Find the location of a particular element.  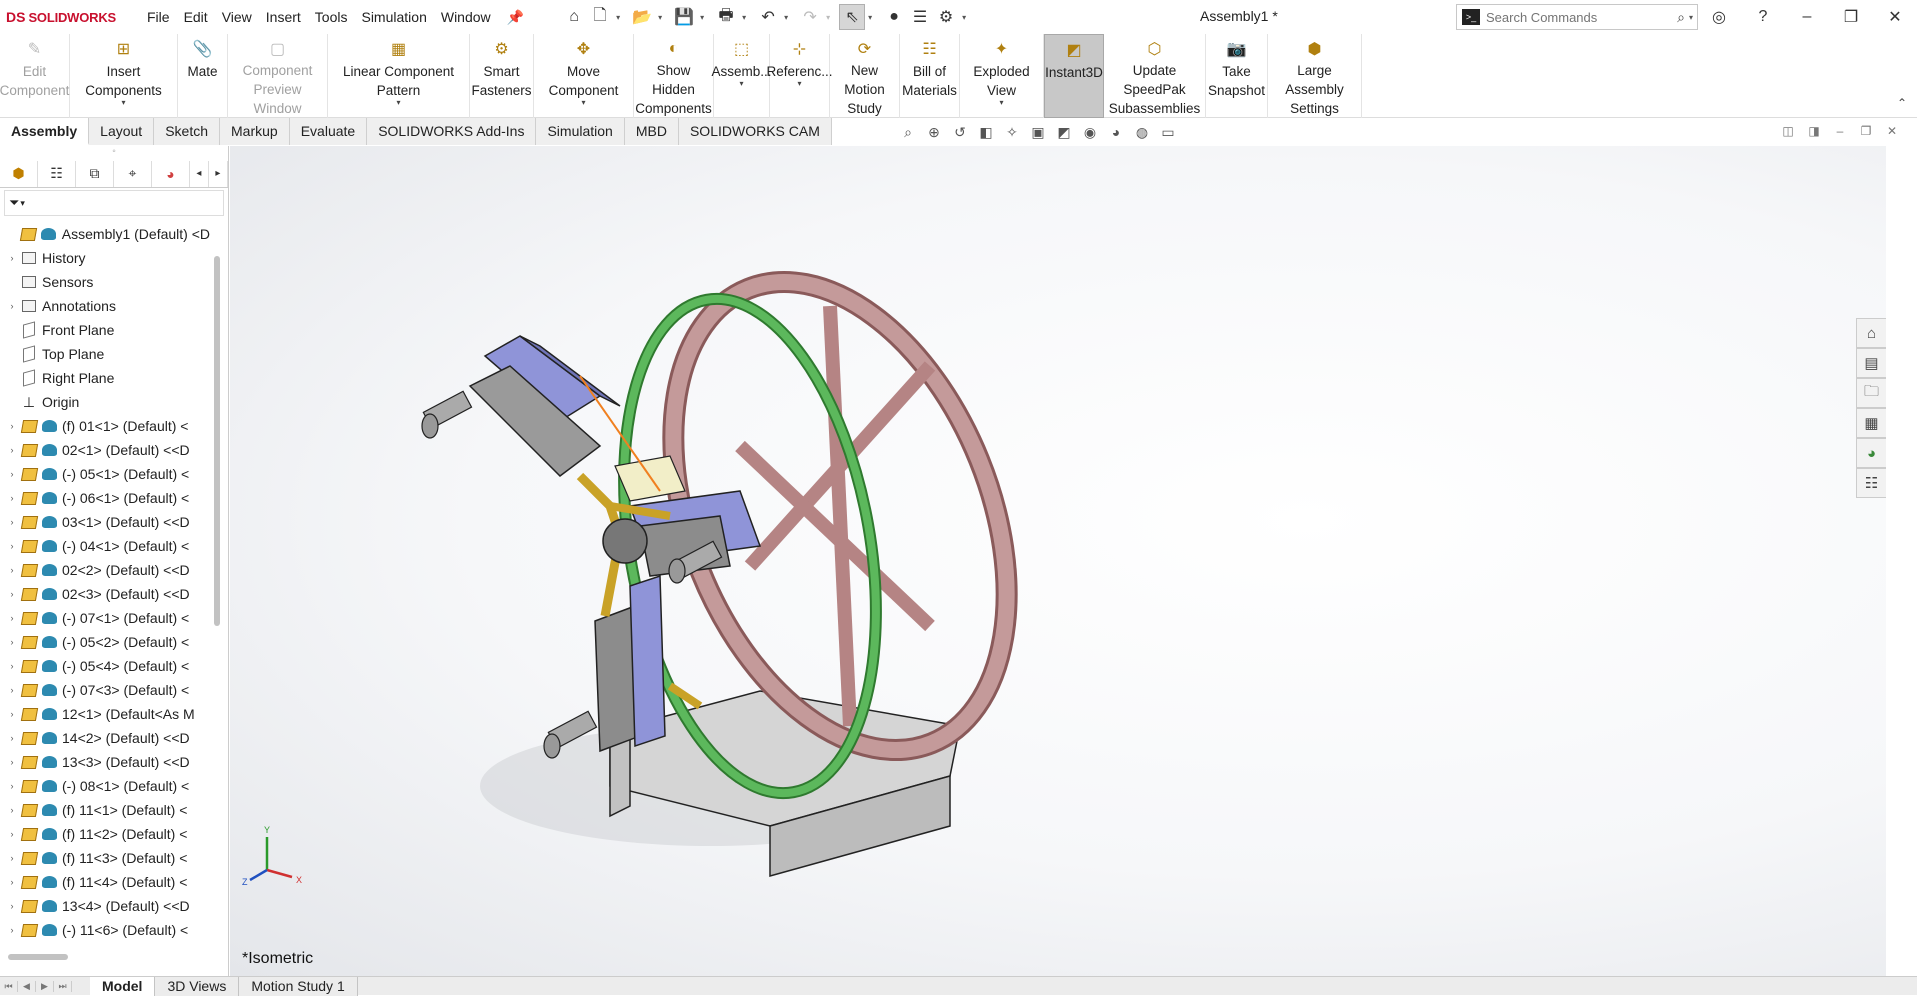

prev-tab-icon: ◀ is located at coordinates (27, 986).